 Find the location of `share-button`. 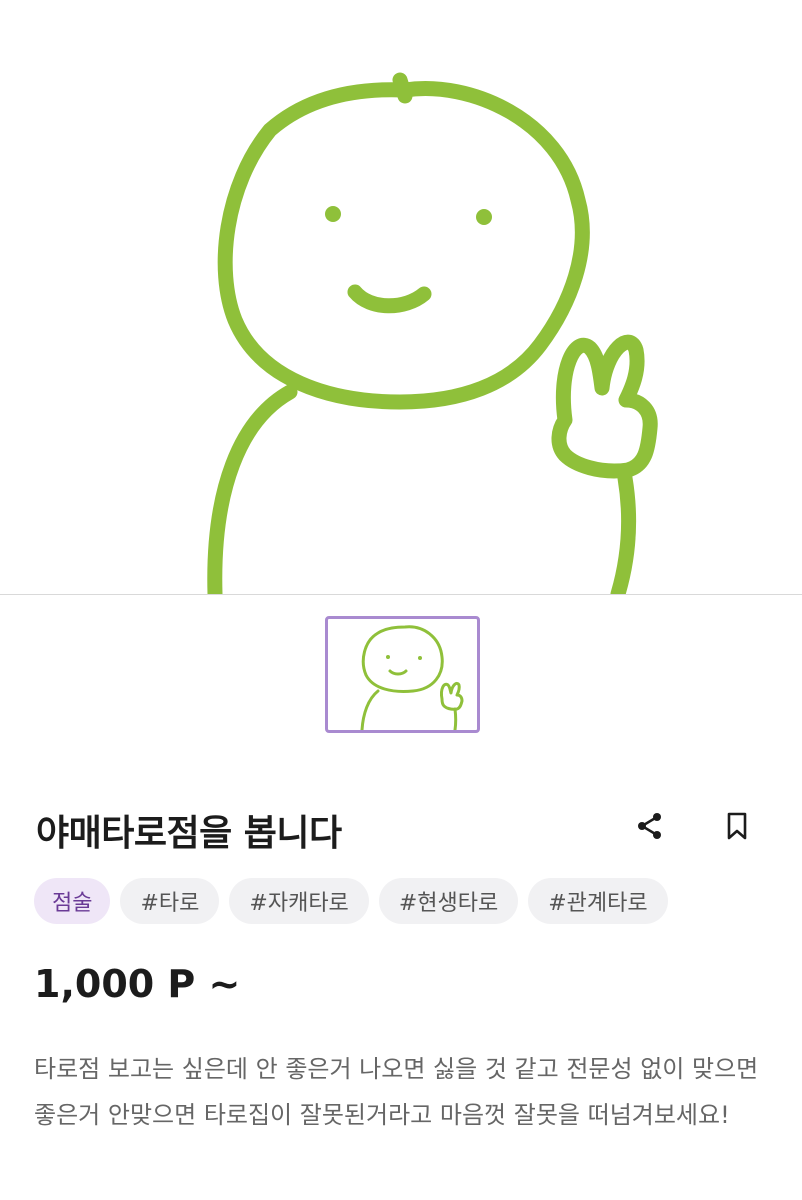

share-button is located at coordinates (650, 826).